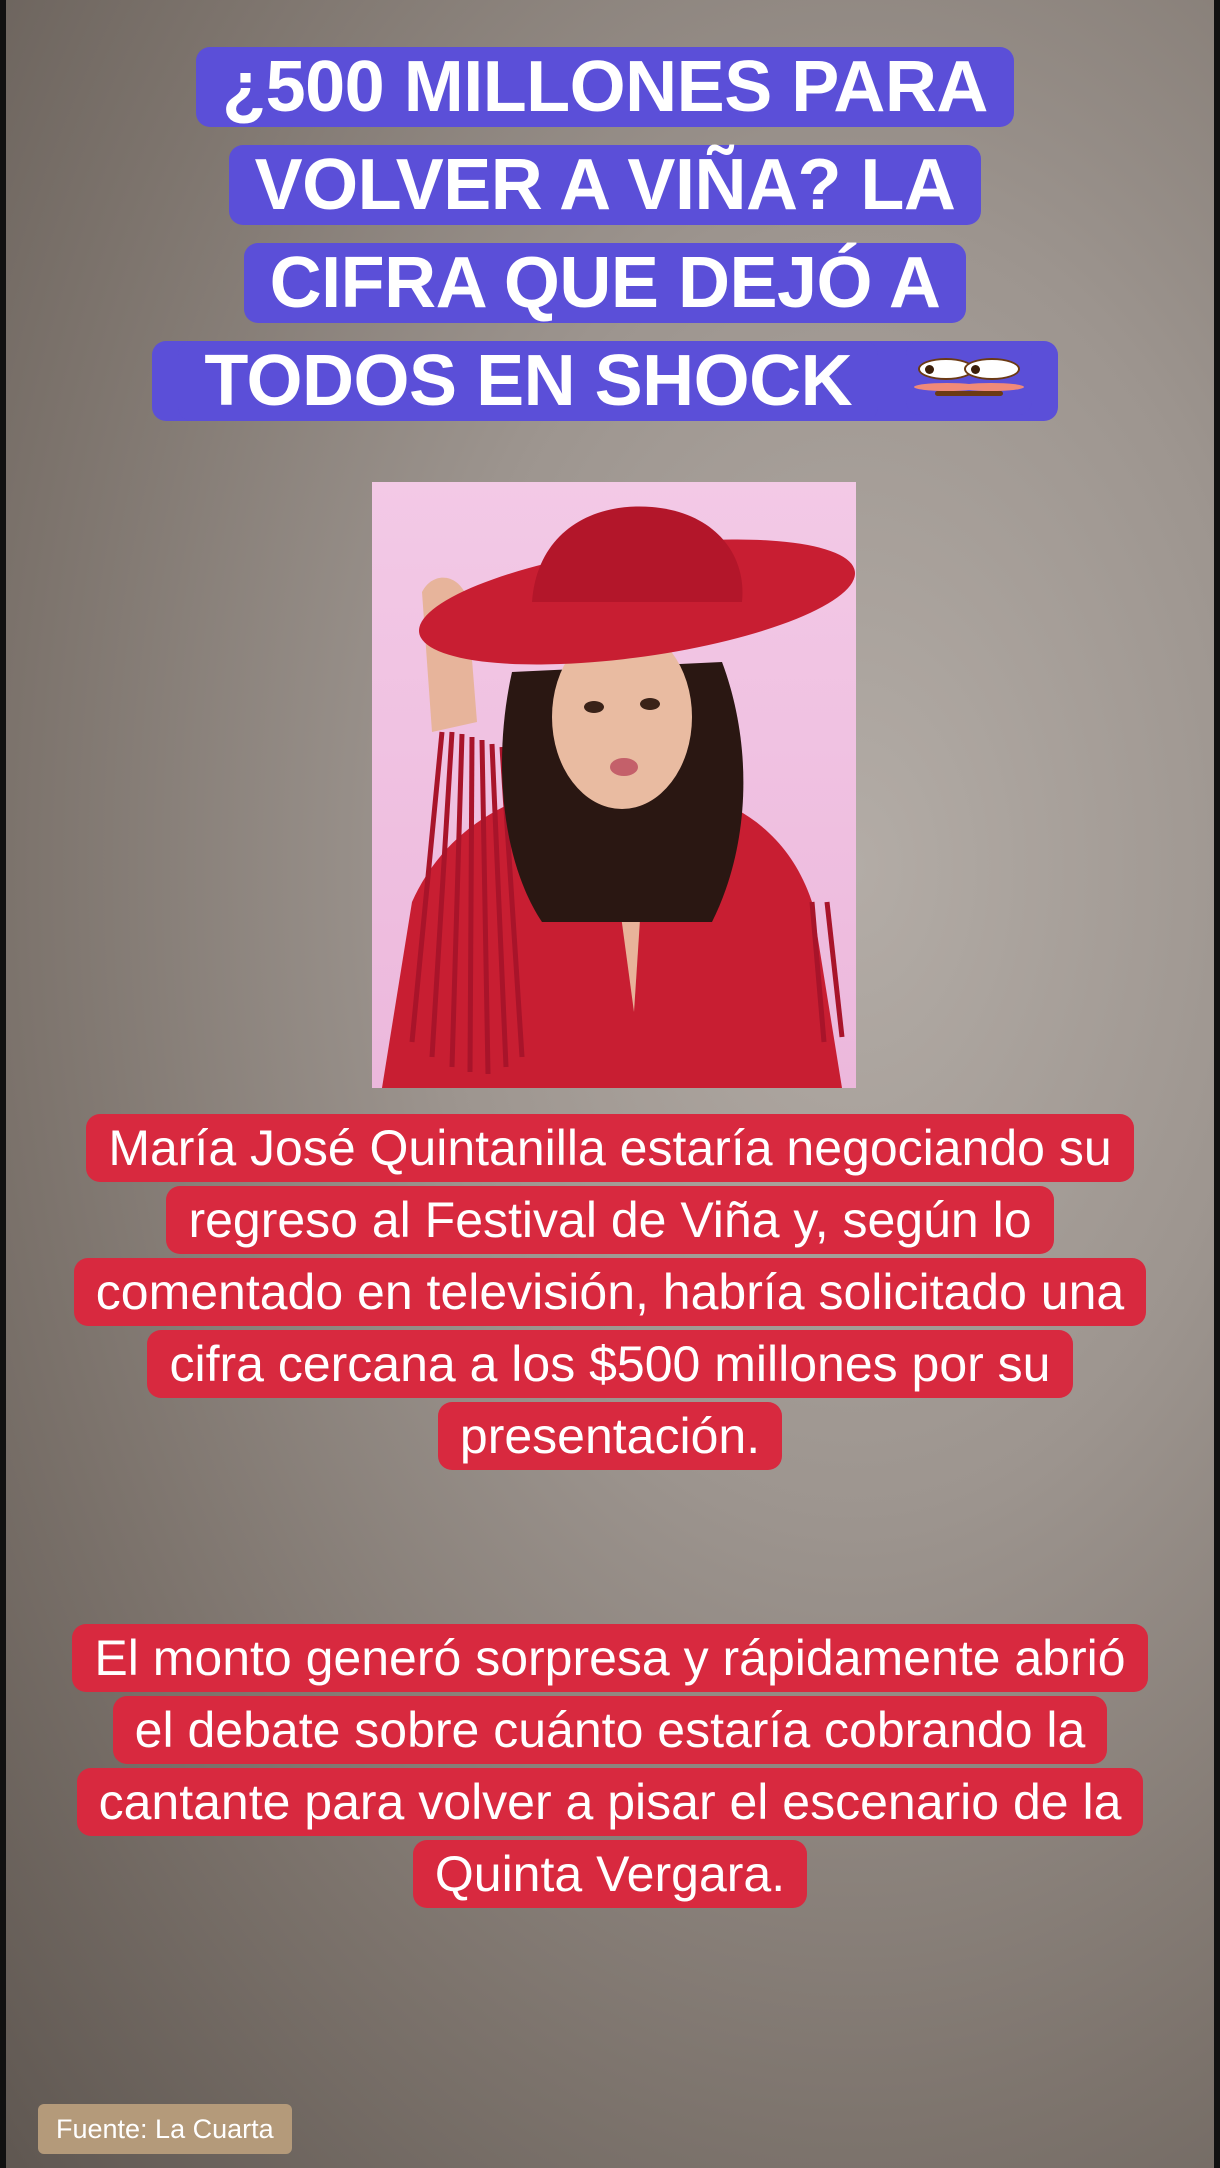 The height and width of the screenshot is (2168, 1220). I want to click on headline-line-3: CIFRA QUE DEJÓ A, so click(605, 283).